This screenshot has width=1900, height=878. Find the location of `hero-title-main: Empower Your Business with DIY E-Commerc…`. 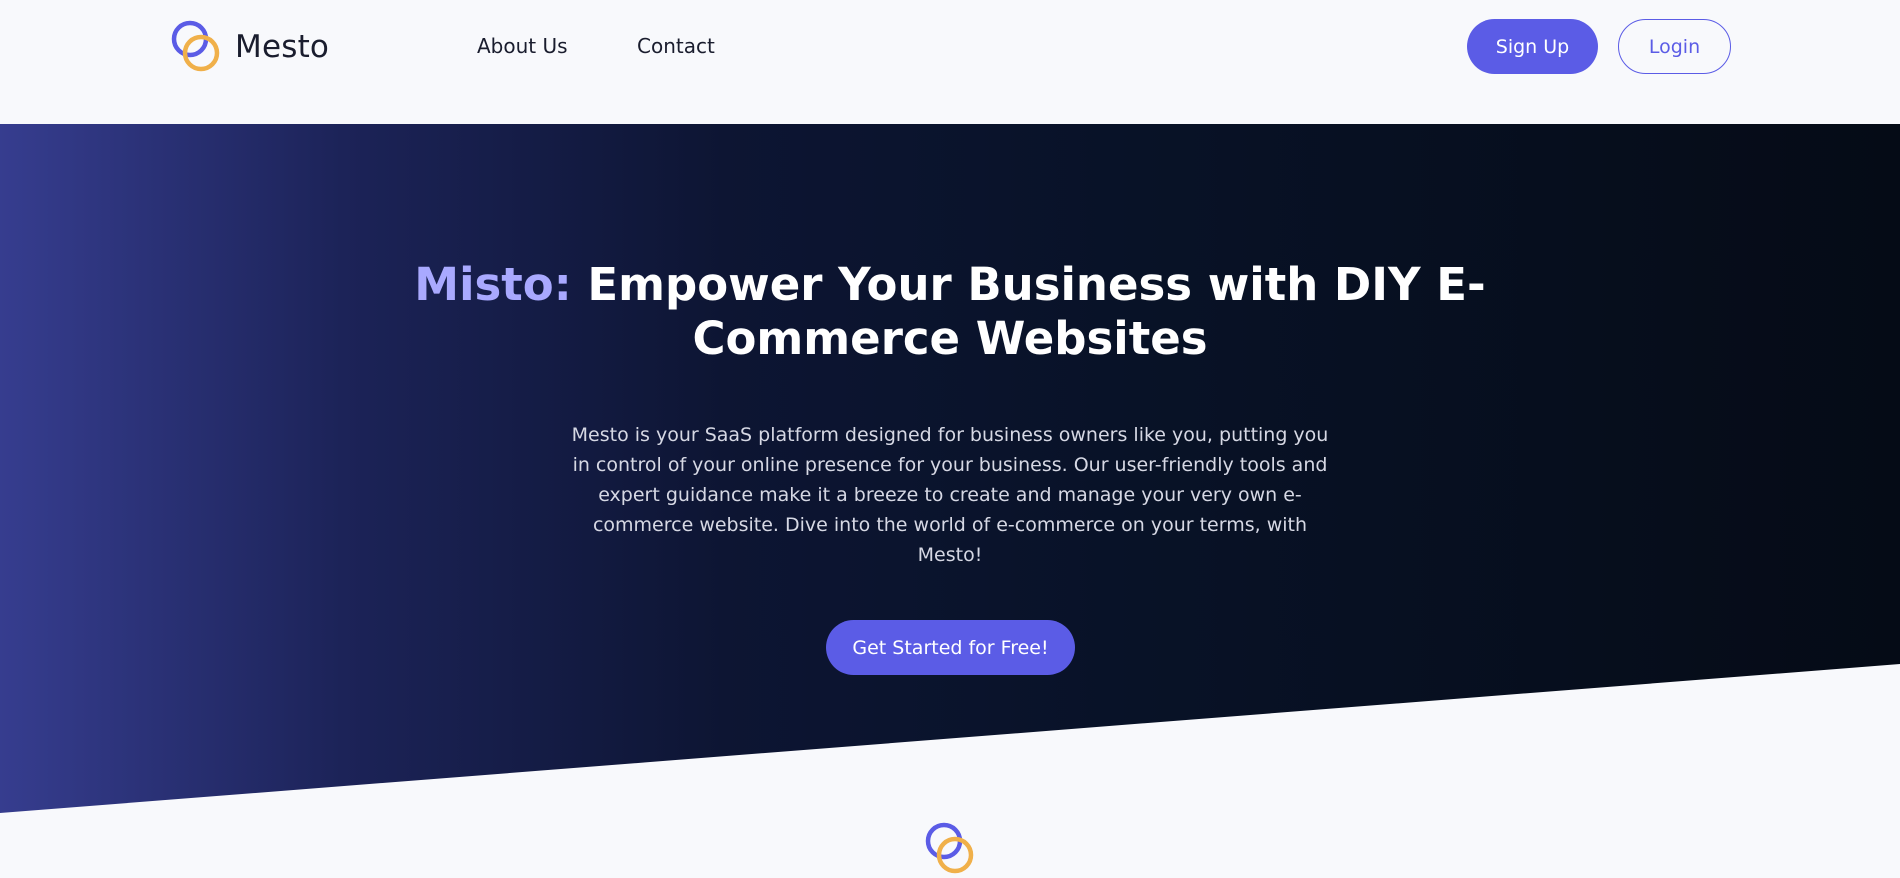

hero-title-main: Empower Your Business with DIY E-Commerc… is located at coordinates (1036, 311).